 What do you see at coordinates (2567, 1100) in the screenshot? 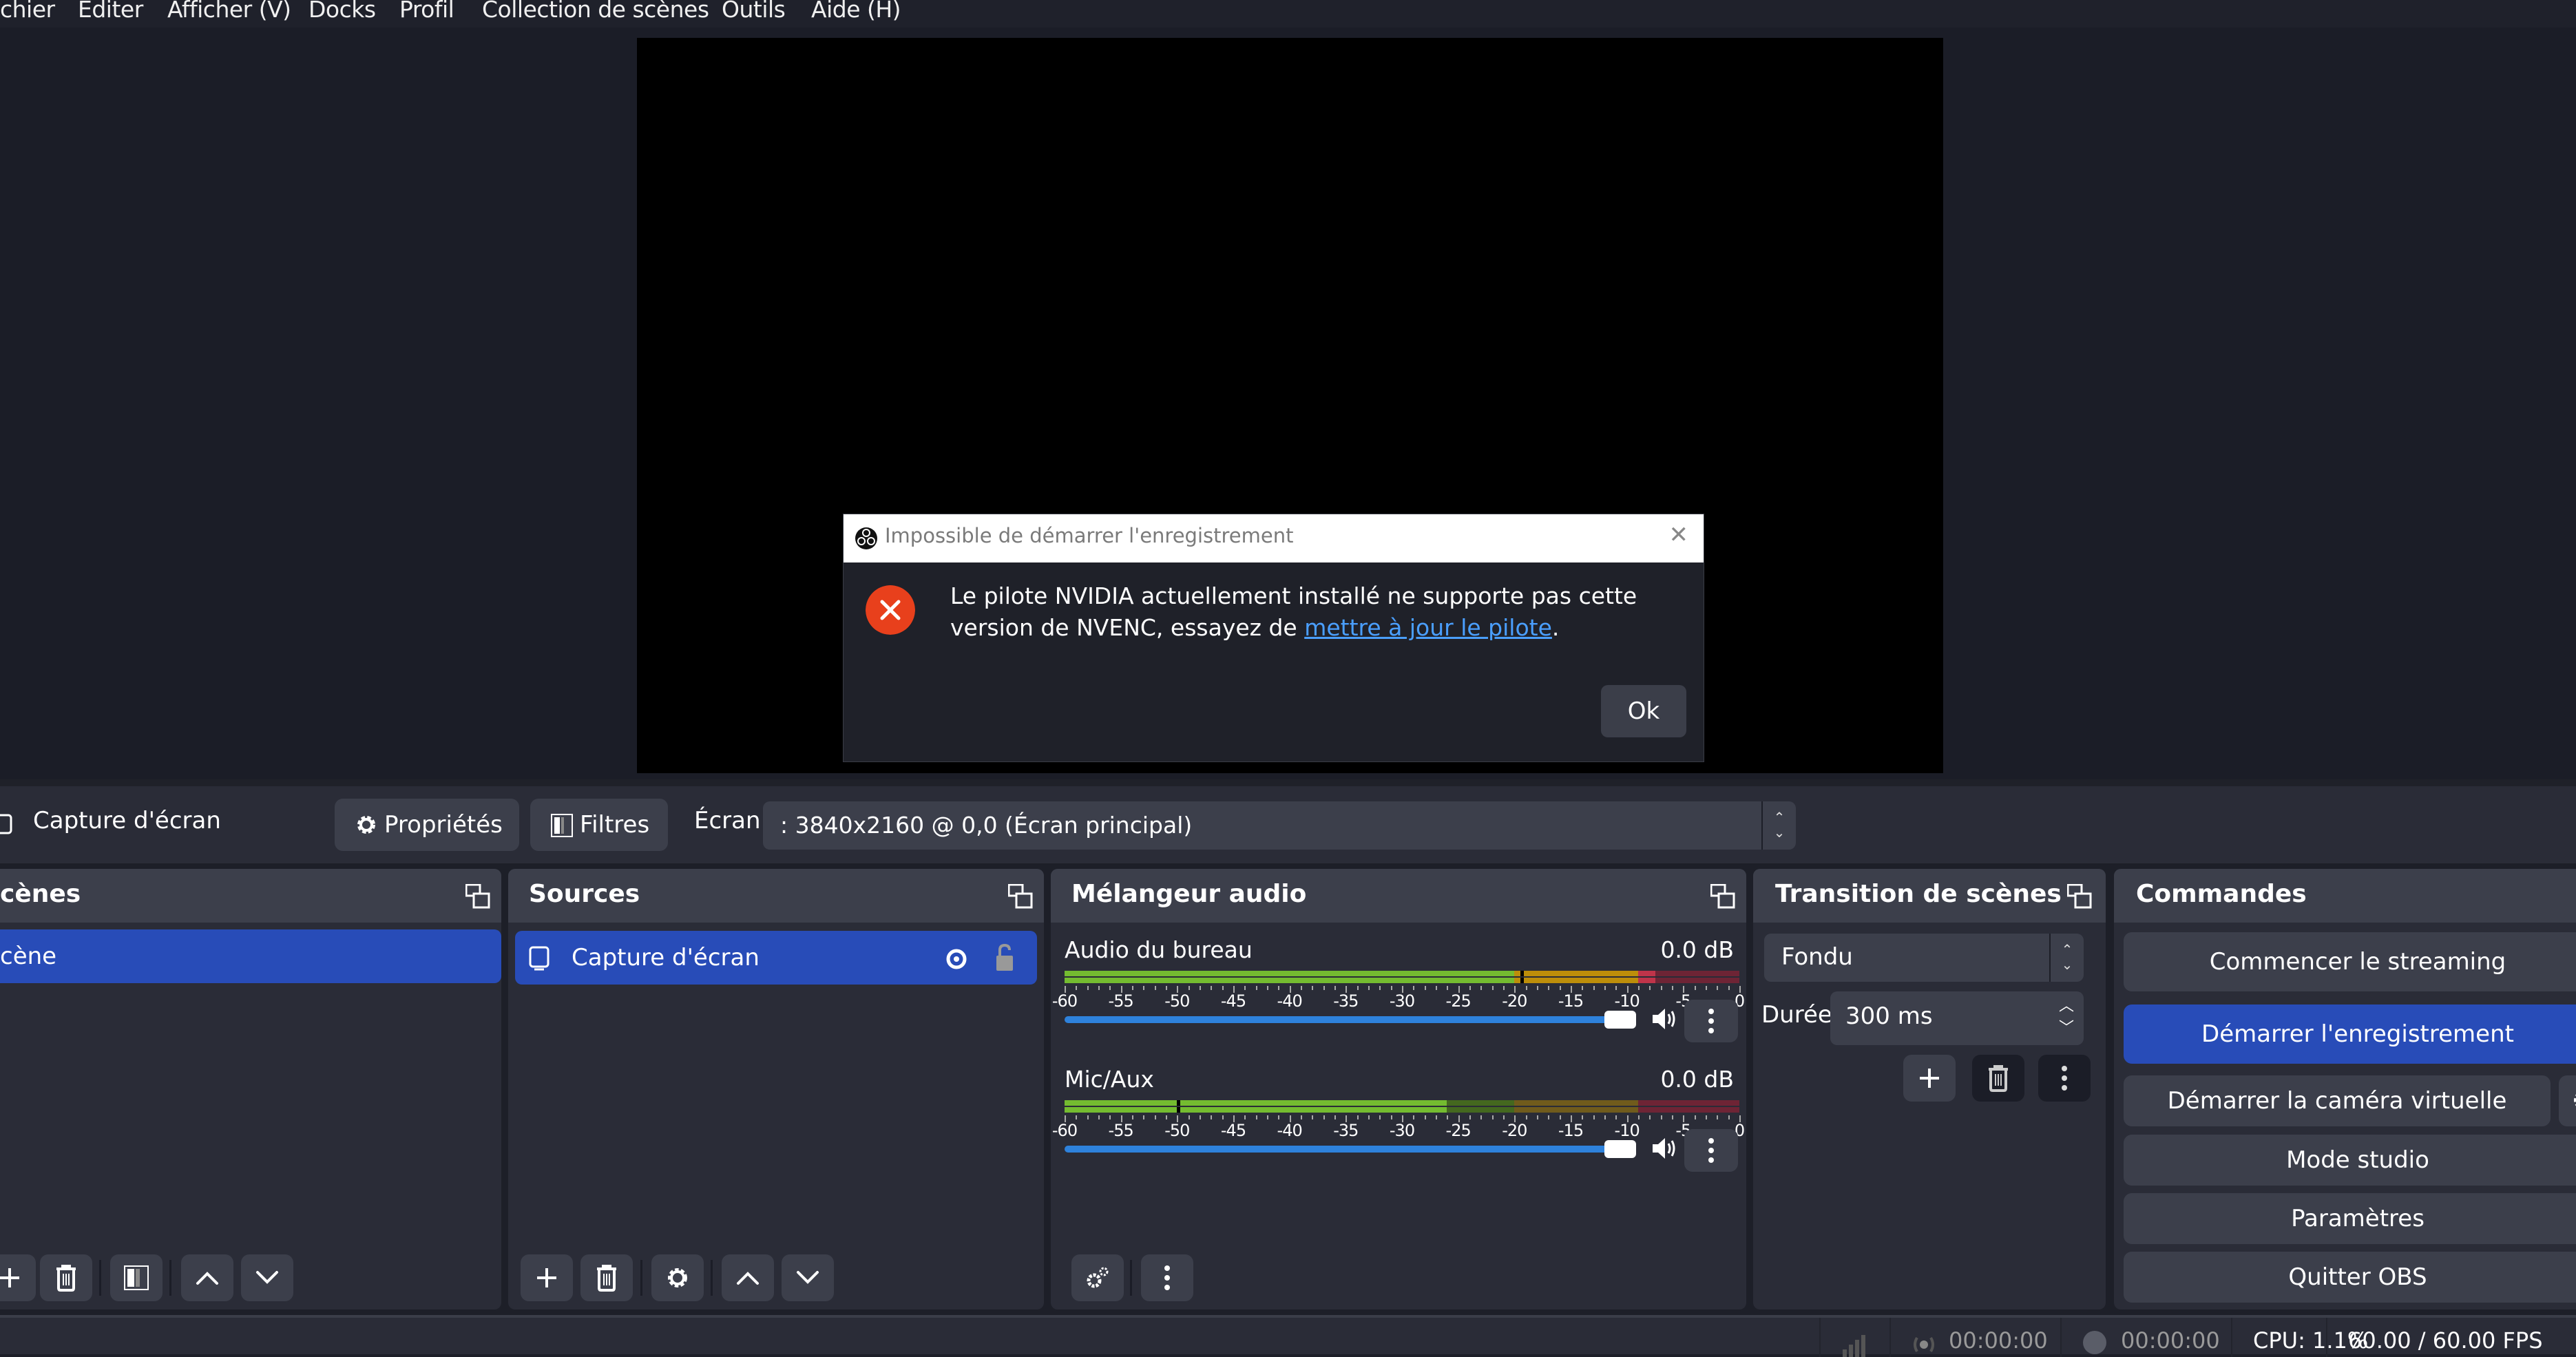
I see `virtual-camera-settings-button` at bounding box center [2567, 1100].